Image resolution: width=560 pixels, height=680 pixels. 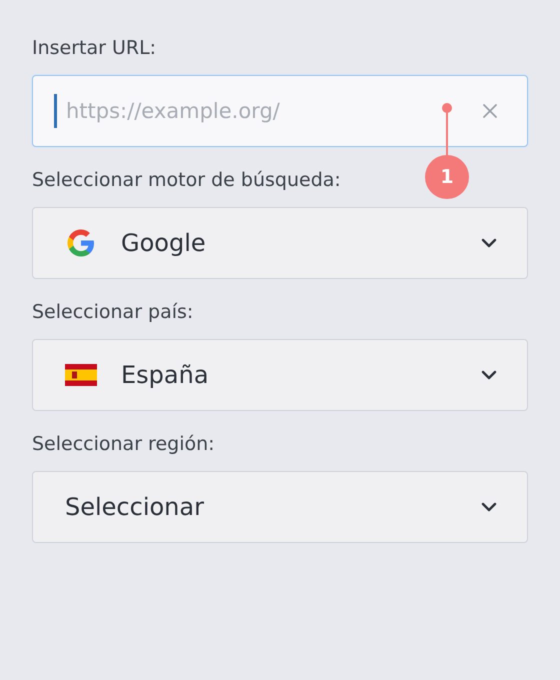 What do you see at coordinates (123, 444) in the screenshot?
I see `field-label: Seleccionar región:` at bounding box center [123, 444].